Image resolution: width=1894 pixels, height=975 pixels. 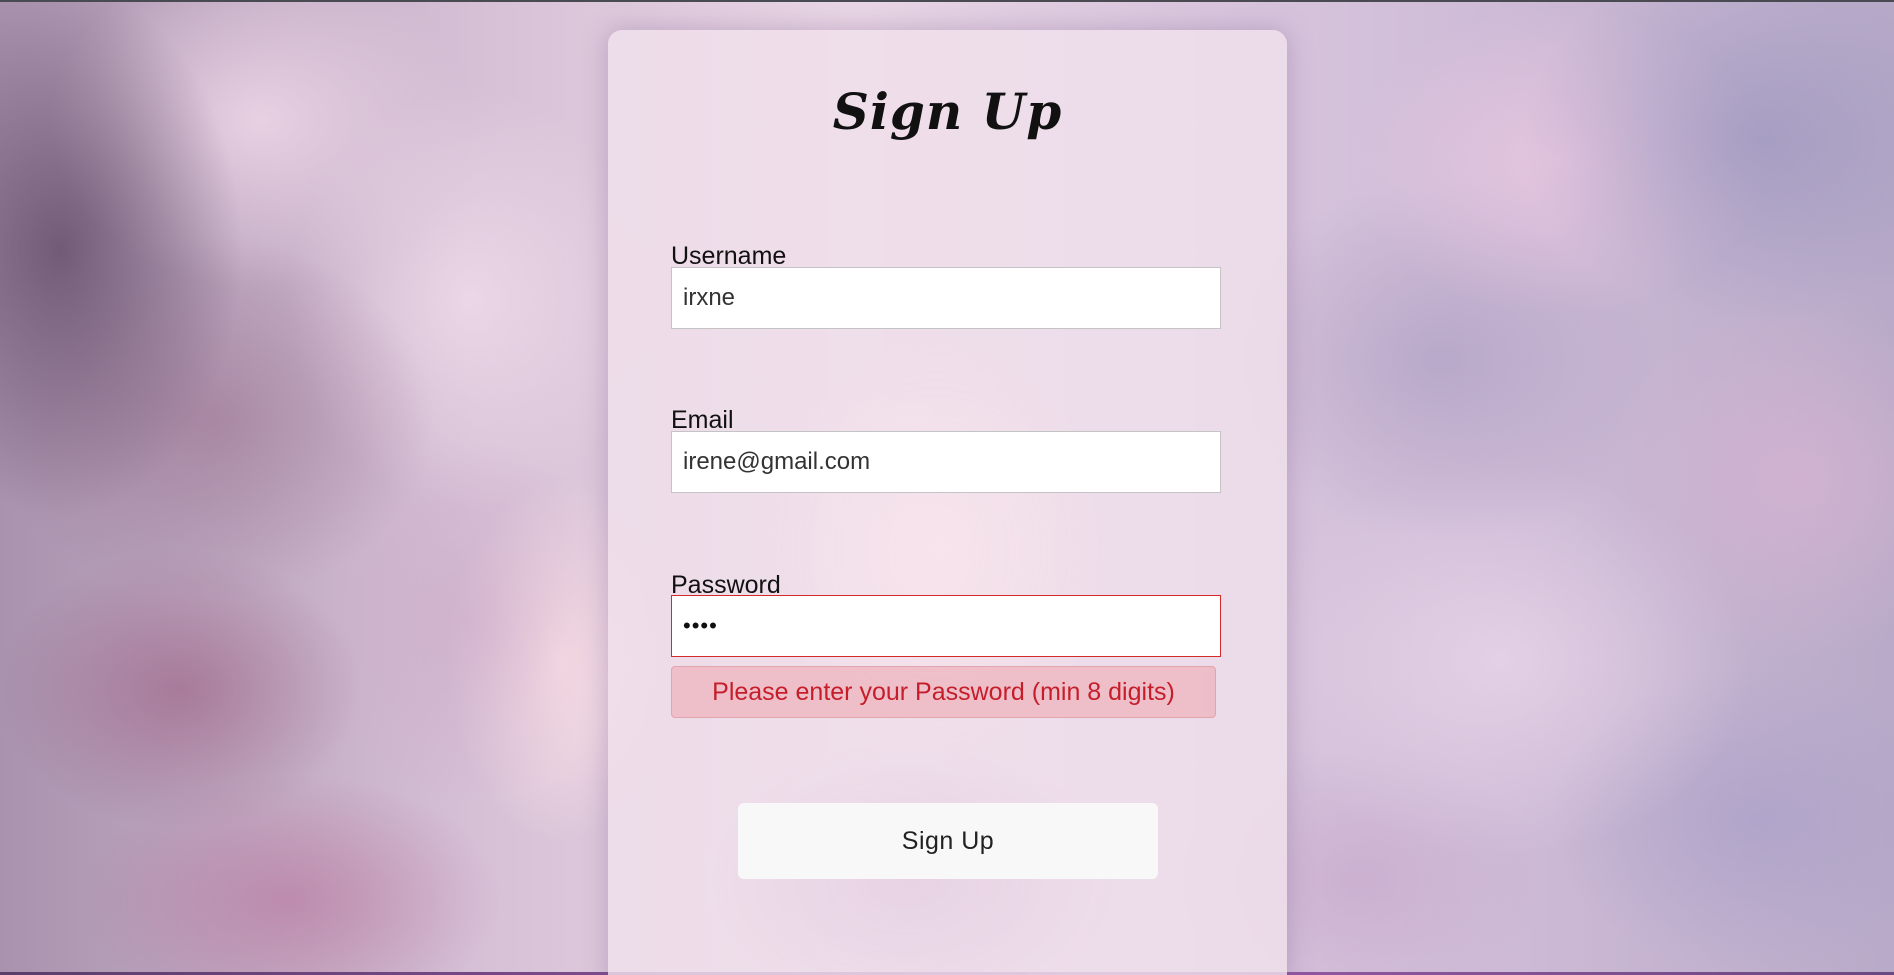 I want to click on password-field: ••••, so click(x=946, y=626).